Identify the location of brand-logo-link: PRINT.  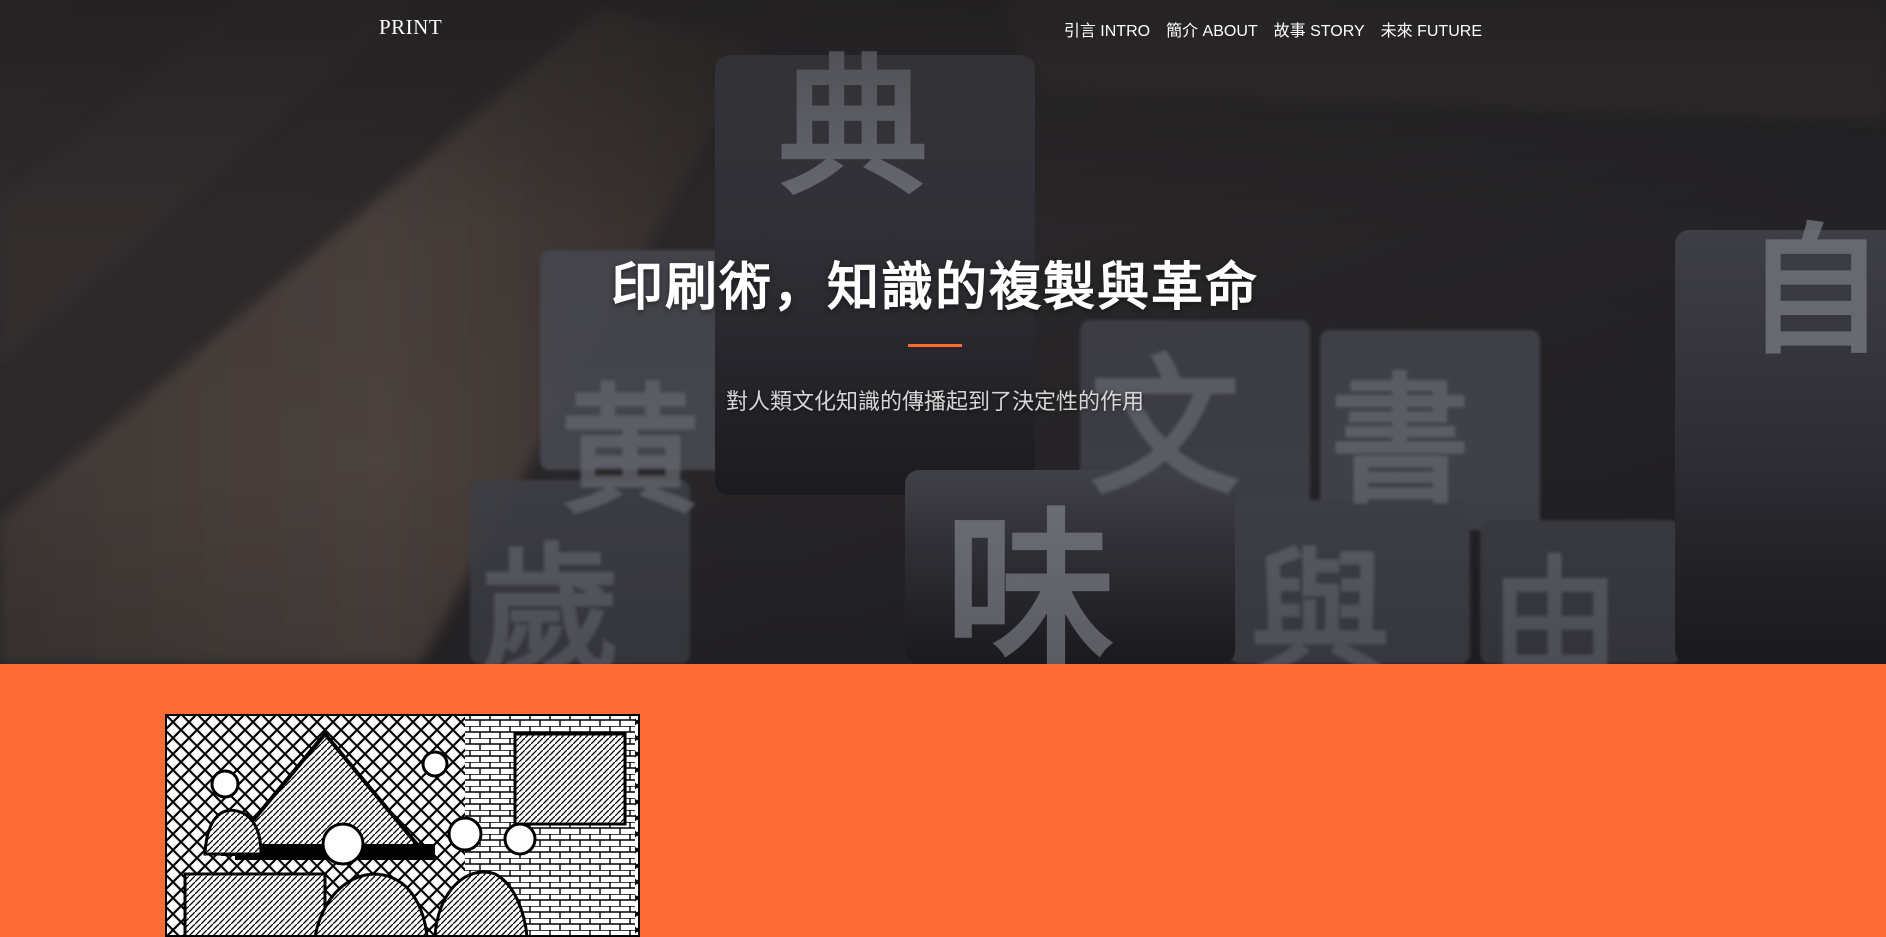
(410, 27).